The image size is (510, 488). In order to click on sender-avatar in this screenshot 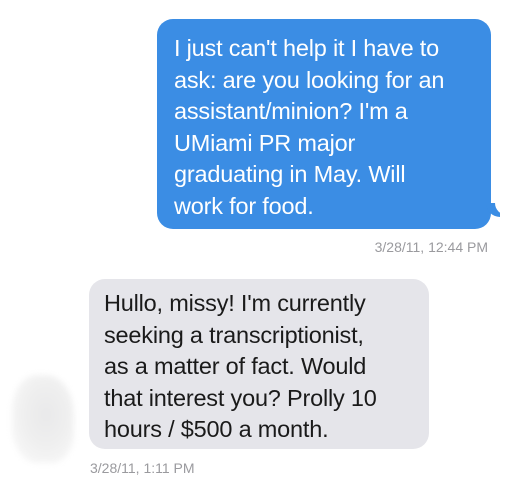, I will do `click(43, 419)`.